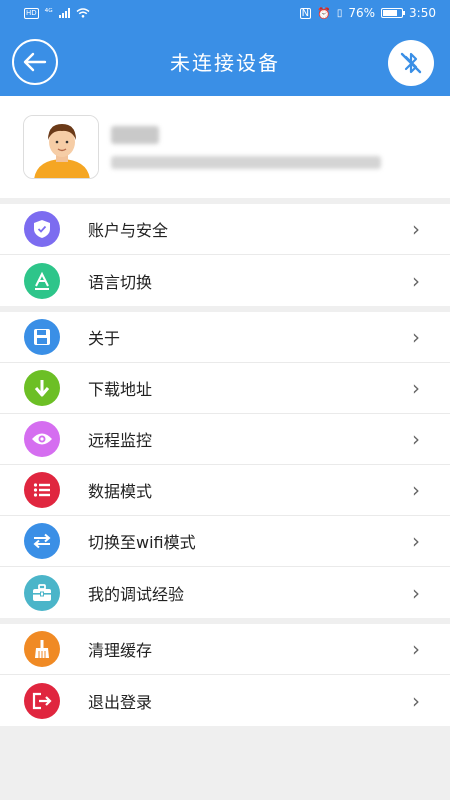 Image resolution: width=450 pixels, height=800 pixels. I want to click on nfc-icon: N, so click(305, 13).